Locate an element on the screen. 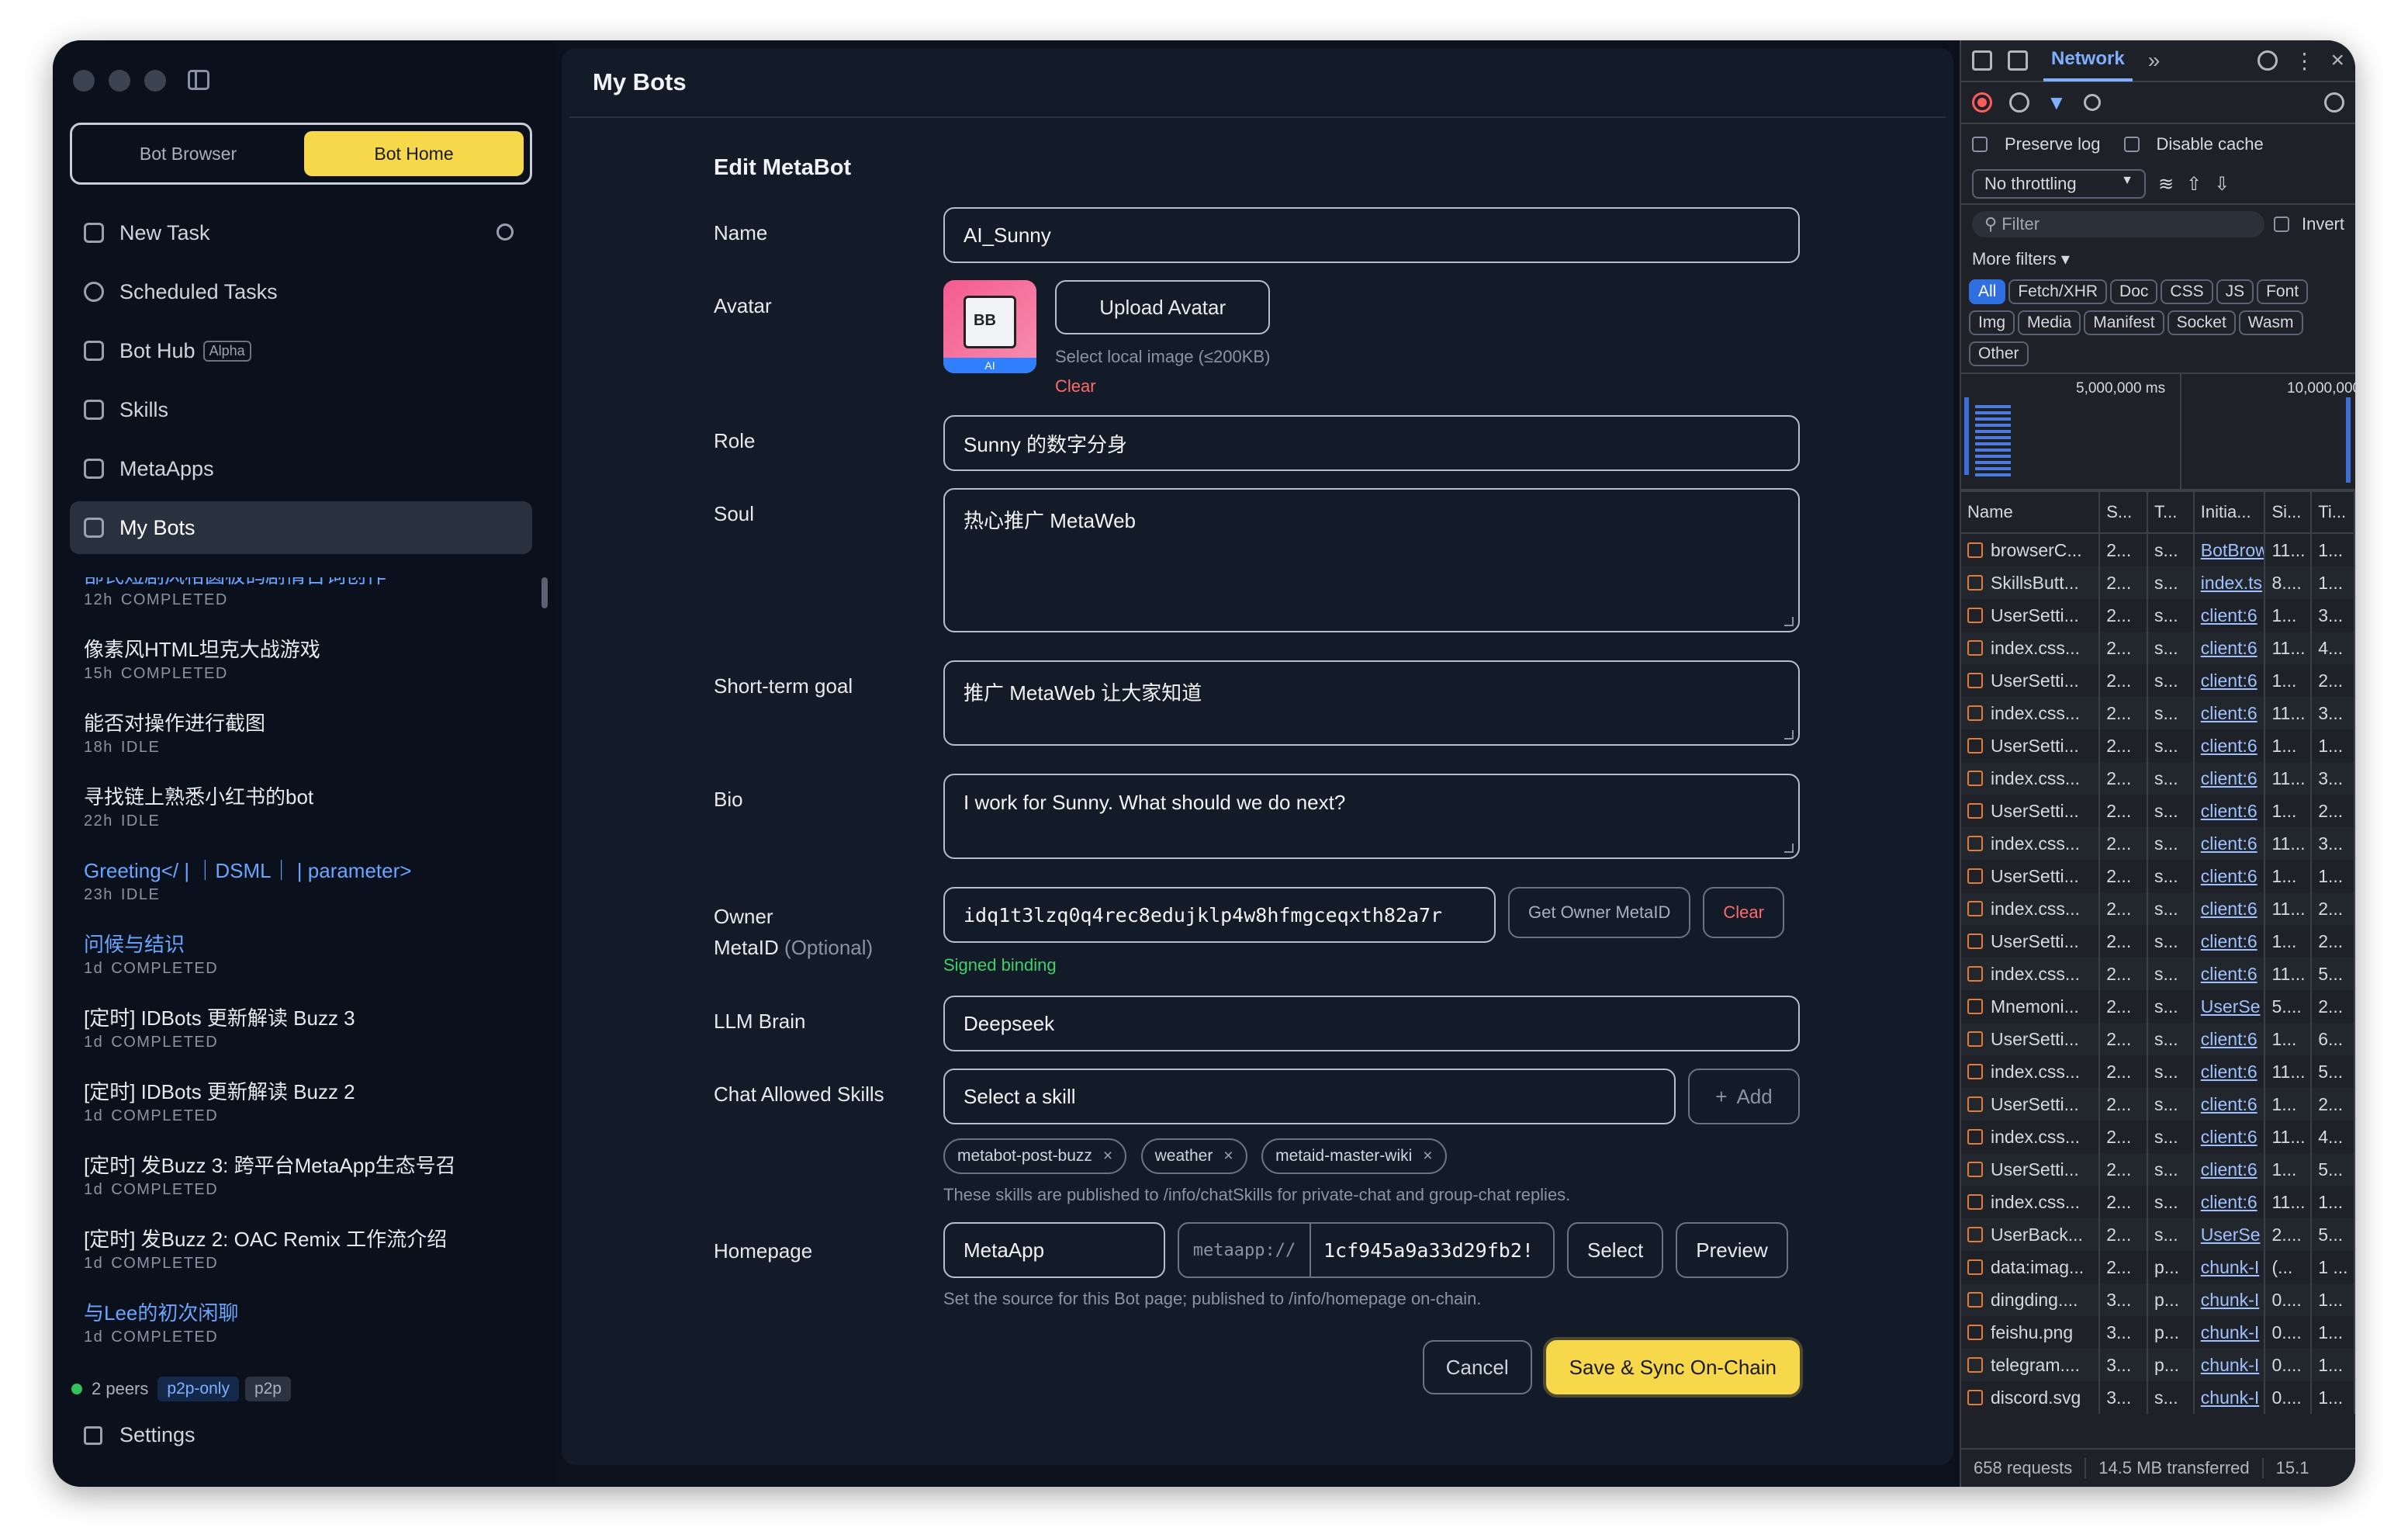  sidebar-item-new-task: New Task is located at coordinates (301, 232).